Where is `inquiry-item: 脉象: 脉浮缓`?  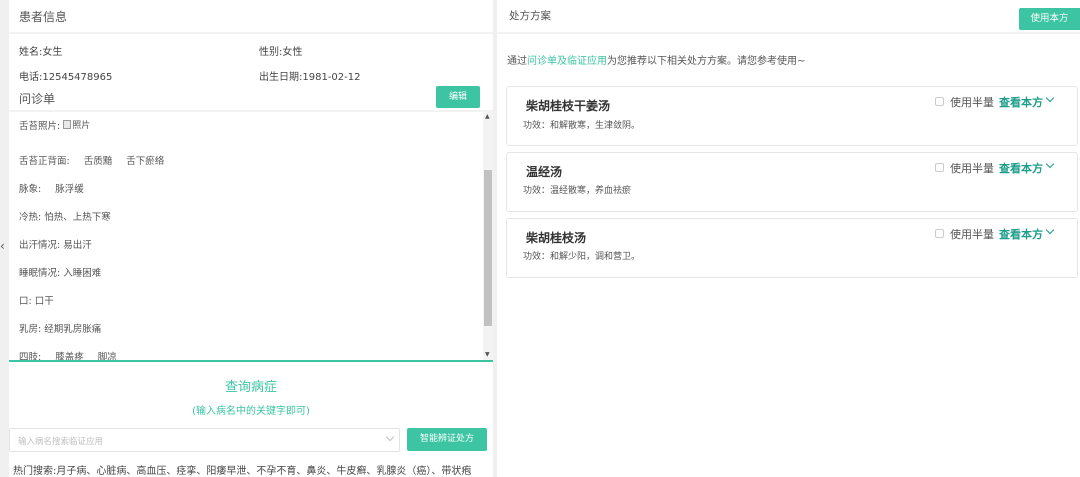 inquiry-item: 脉象: 脉浮缓 is located at coordinates (51, 189).